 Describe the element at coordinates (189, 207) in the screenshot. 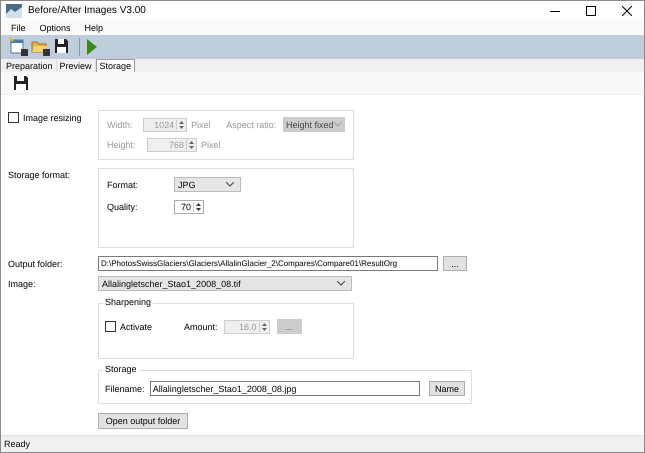

I see `quality-spinner: 70` at that location.